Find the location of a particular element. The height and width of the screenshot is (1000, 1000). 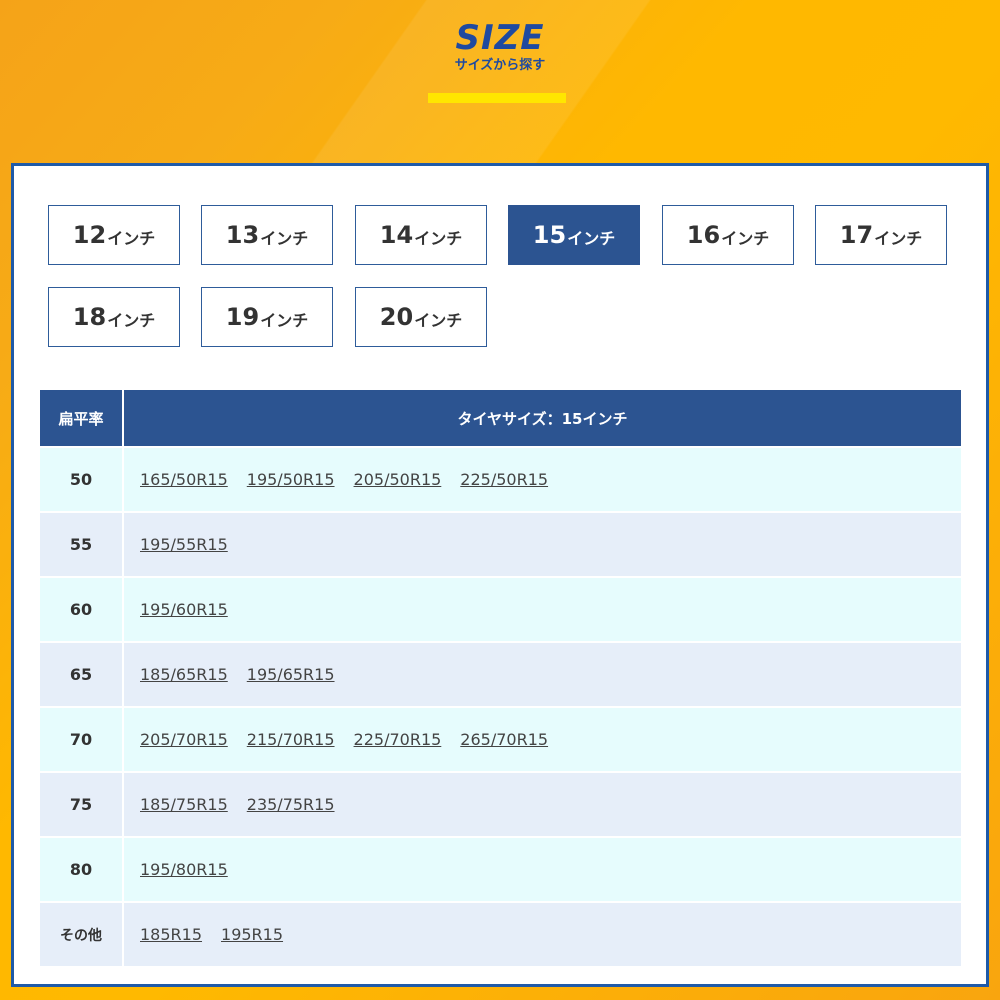

table-row: その他 185R15 195R15 is located at coordinates (500, 933).